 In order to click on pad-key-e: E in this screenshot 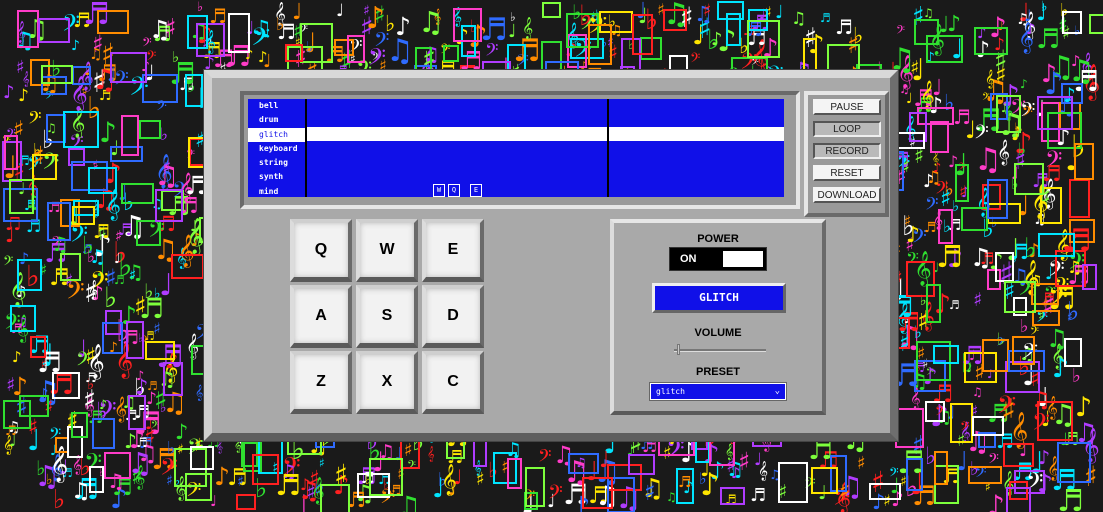, I will do `click(453, 250)`.